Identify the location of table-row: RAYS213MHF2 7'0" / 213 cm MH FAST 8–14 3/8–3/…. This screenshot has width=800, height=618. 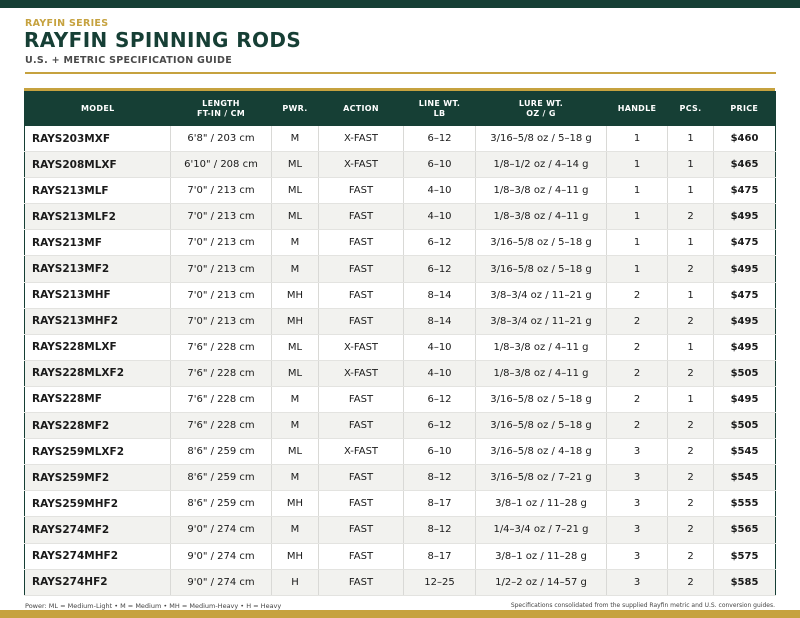
(400, 321).